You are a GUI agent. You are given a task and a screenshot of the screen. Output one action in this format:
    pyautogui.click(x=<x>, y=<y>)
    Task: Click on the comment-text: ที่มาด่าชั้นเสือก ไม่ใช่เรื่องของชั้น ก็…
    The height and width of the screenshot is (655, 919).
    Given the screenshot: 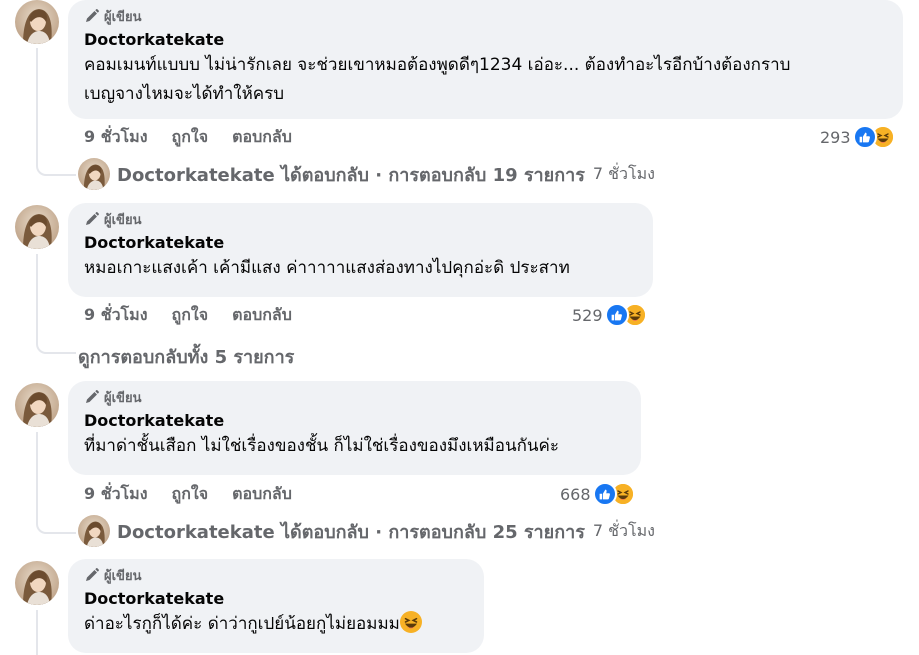 What is the action you would take?
    pyautogui.click(x=321, y=446)
    